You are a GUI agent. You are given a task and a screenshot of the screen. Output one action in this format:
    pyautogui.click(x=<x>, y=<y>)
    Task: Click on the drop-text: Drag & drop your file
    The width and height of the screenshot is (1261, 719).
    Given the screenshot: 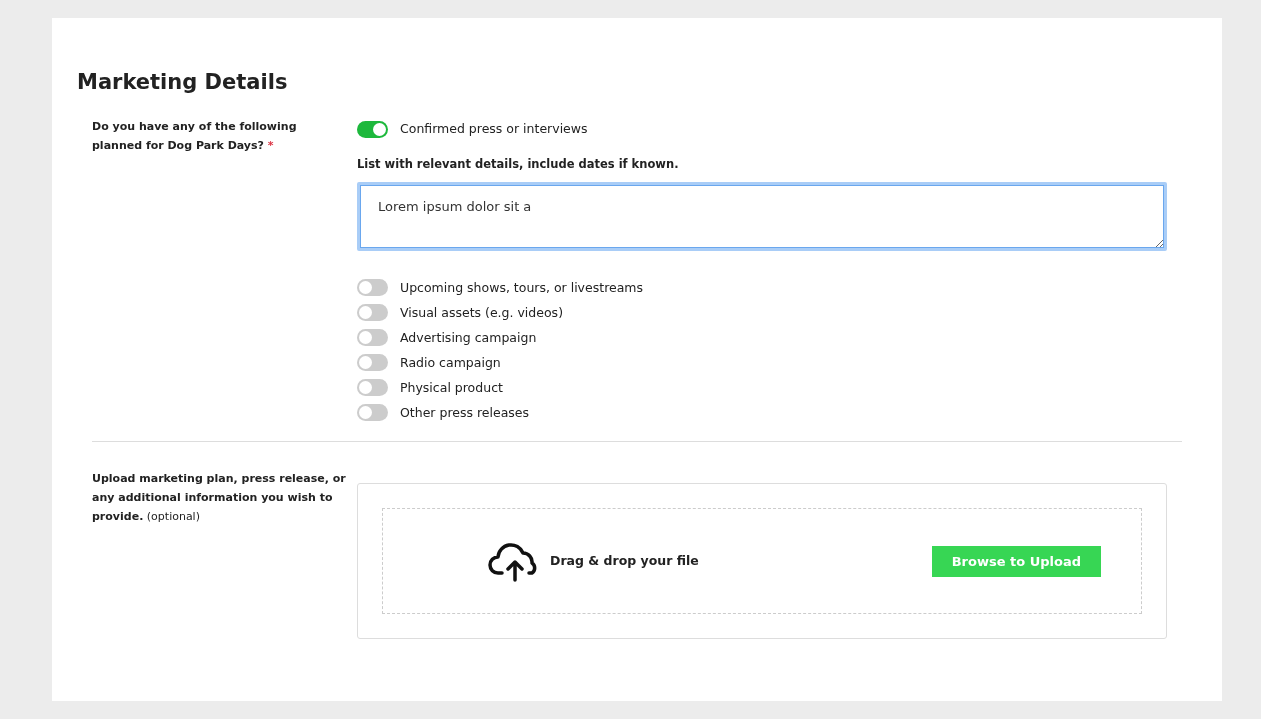 What is the action you would take?
    pyautogui.click(x=624, y=561)
    